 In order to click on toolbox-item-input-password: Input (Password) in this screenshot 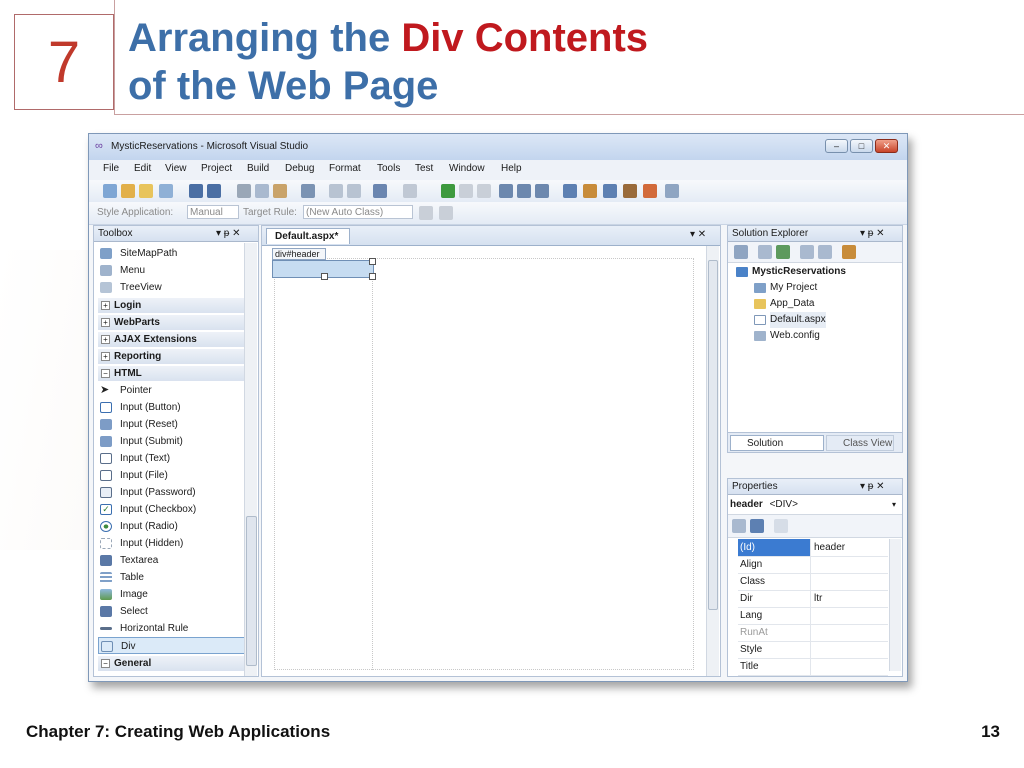, I will do `click(173, 492)`.